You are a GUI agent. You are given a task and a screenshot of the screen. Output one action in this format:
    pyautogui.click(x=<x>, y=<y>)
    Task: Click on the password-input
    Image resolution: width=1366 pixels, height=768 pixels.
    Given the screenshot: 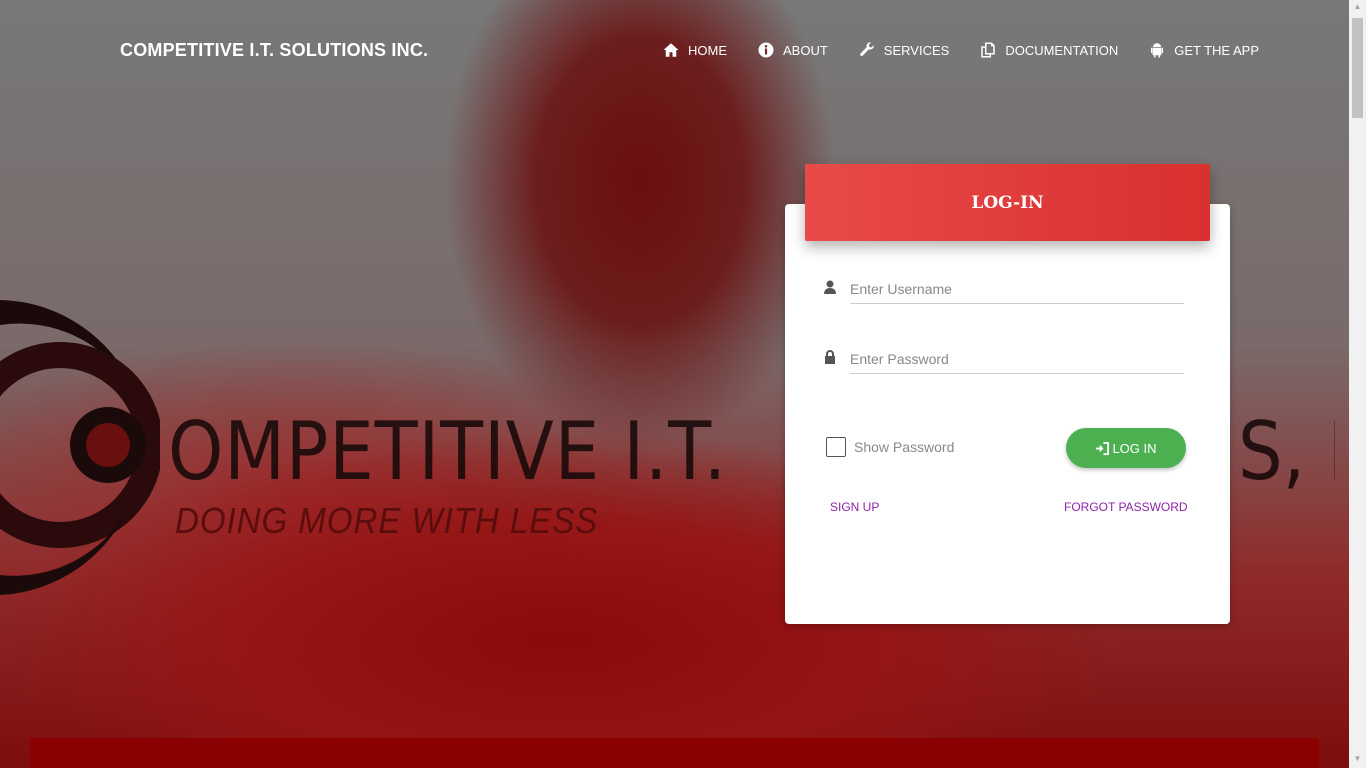 What is the action you would take?
    pyautogui.click(x=1017, y=360)
    